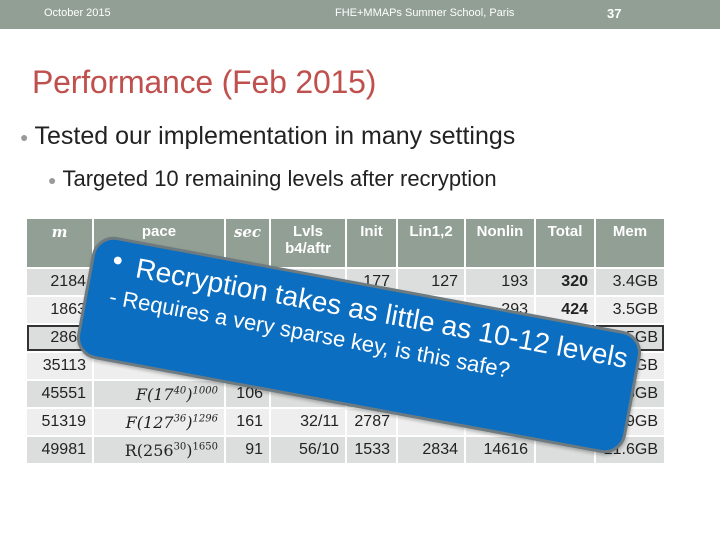 This screenshot has height=540, width=720. Describe the element at coordinates (565, 243) in the screenshot. I see `header-total: Total` at that location.